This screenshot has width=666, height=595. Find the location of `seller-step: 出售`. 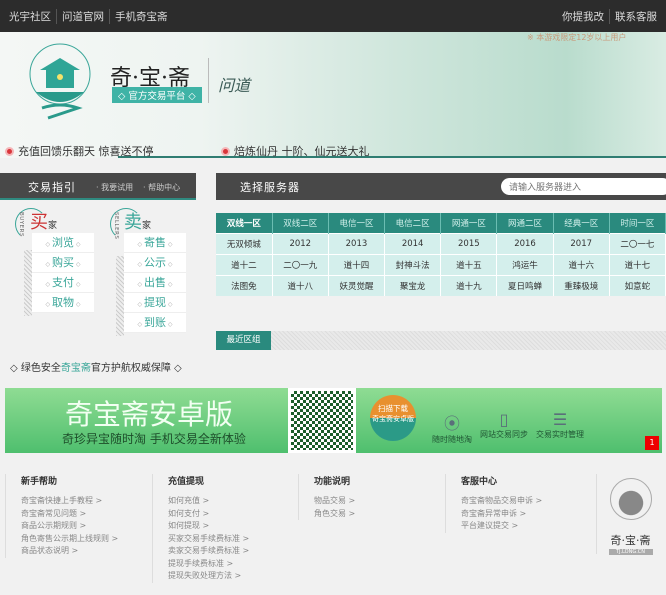

seller-step: 出售 is located at coordinates (155, 283).